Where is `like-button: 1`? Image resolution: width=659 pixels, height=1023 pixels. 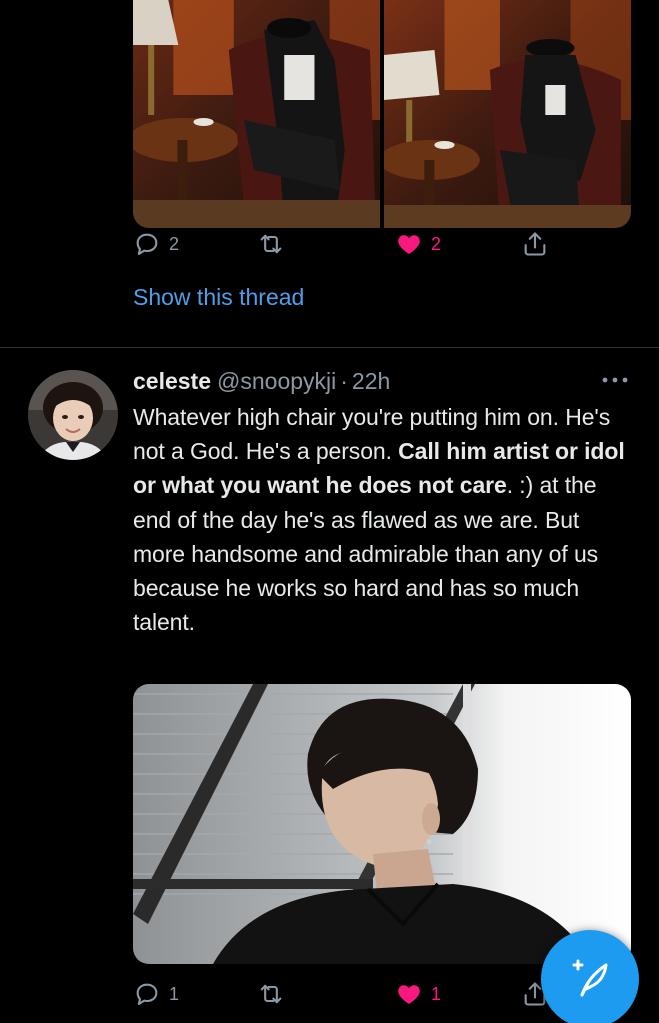
like-button: 1 is located at coordinates (418, 994).